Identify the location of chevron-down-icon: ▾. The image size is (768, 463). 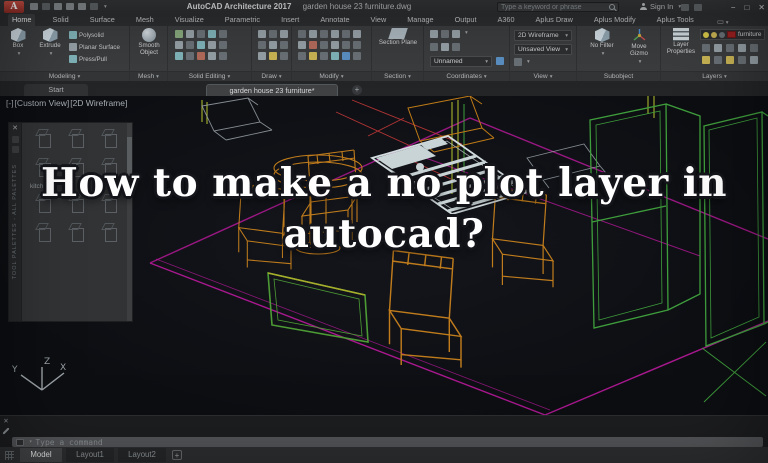
(30, 442).